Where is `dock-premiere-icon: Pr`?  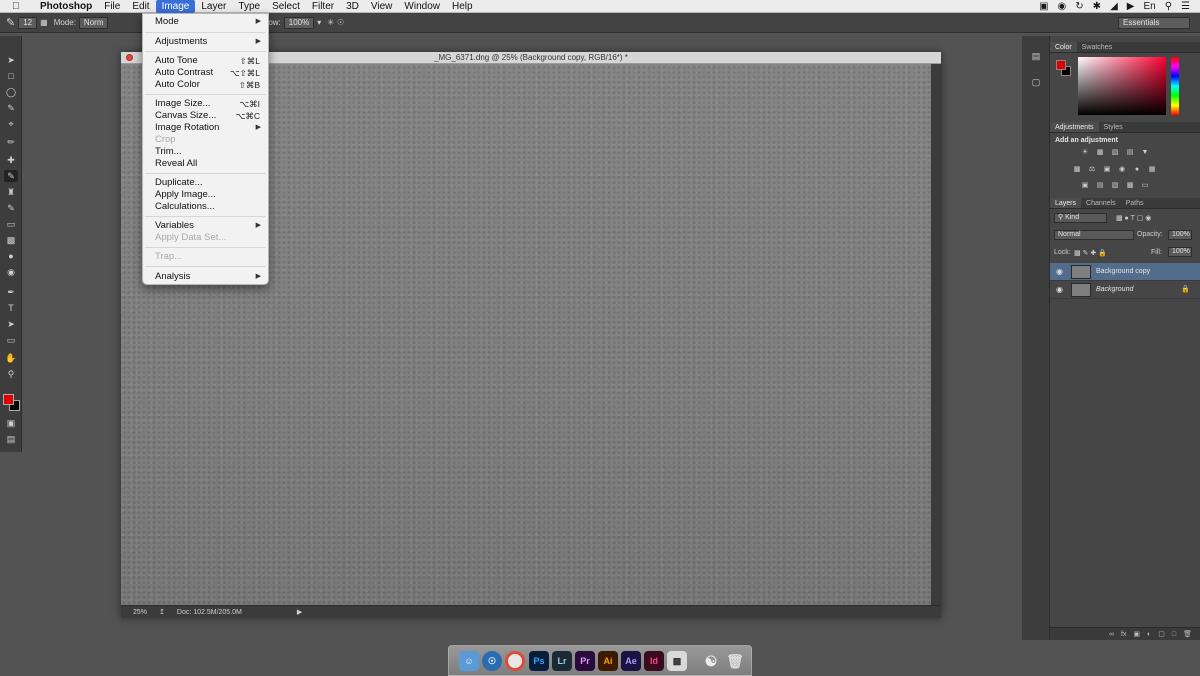 dock-premiere-icon: Pr is located at coordinates (585, 661).